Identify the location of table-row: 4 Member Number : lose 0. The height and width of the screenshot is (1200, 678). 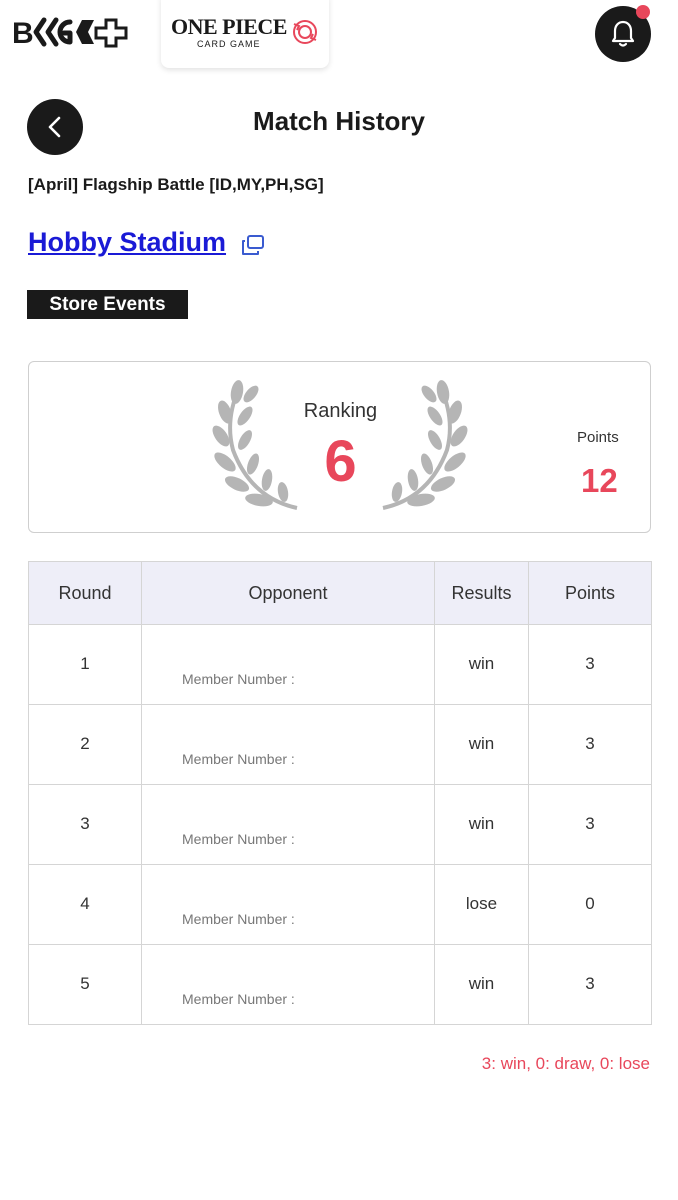
(340, 904).